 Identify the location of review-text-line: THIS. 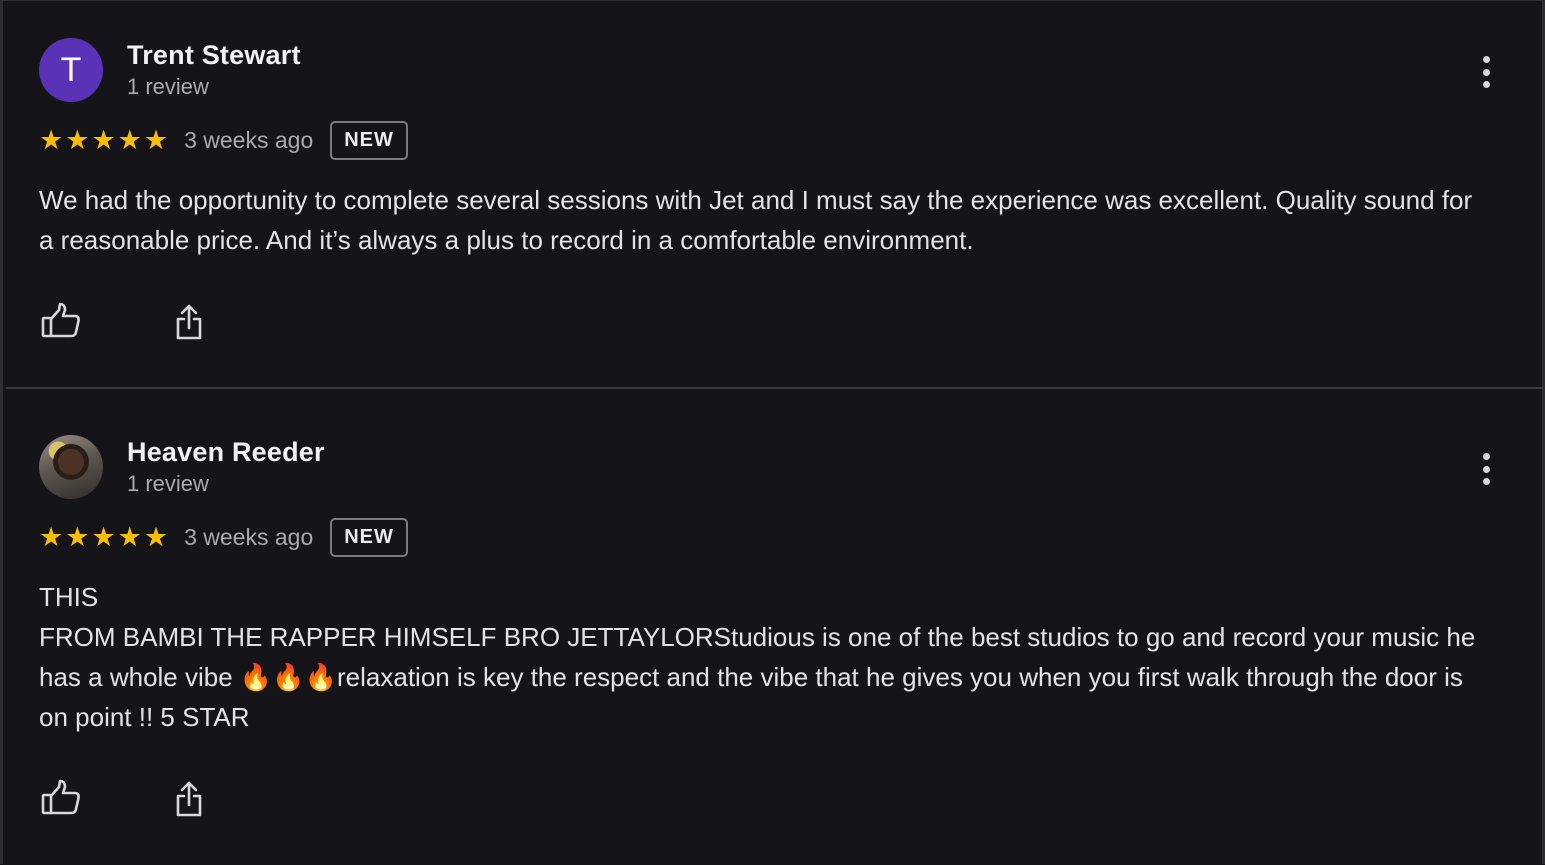
(69, 597).